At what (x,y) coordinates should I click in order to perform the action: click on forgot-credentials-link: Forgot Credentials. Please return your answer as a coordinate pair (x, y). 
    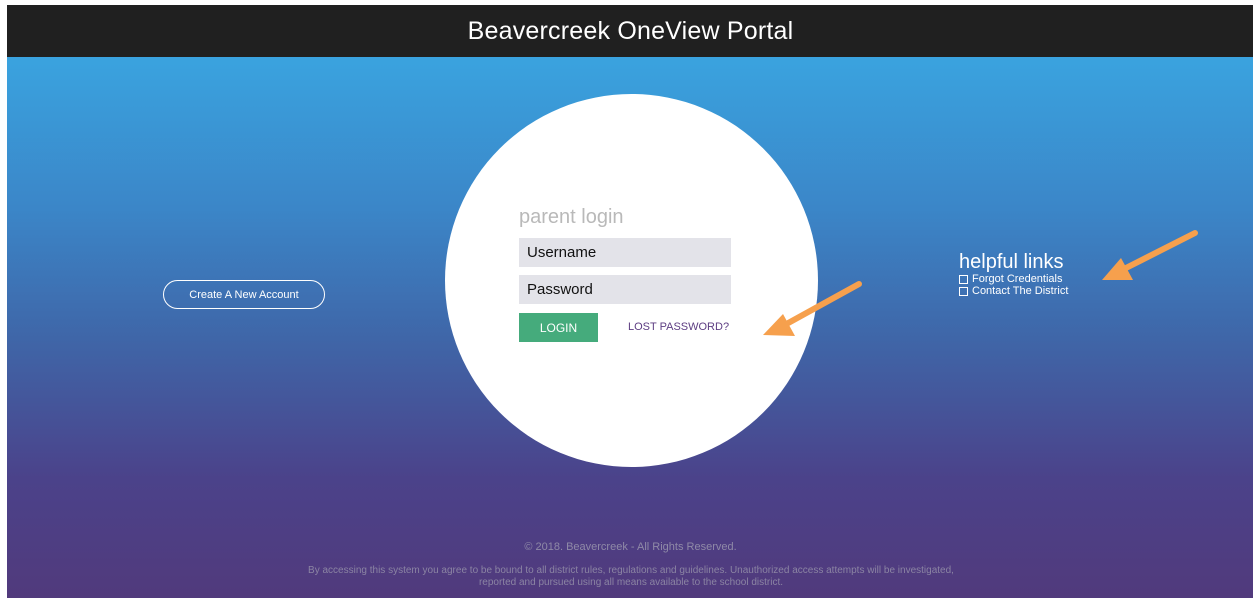
    Looking at the image, I should click on (1013, 279).